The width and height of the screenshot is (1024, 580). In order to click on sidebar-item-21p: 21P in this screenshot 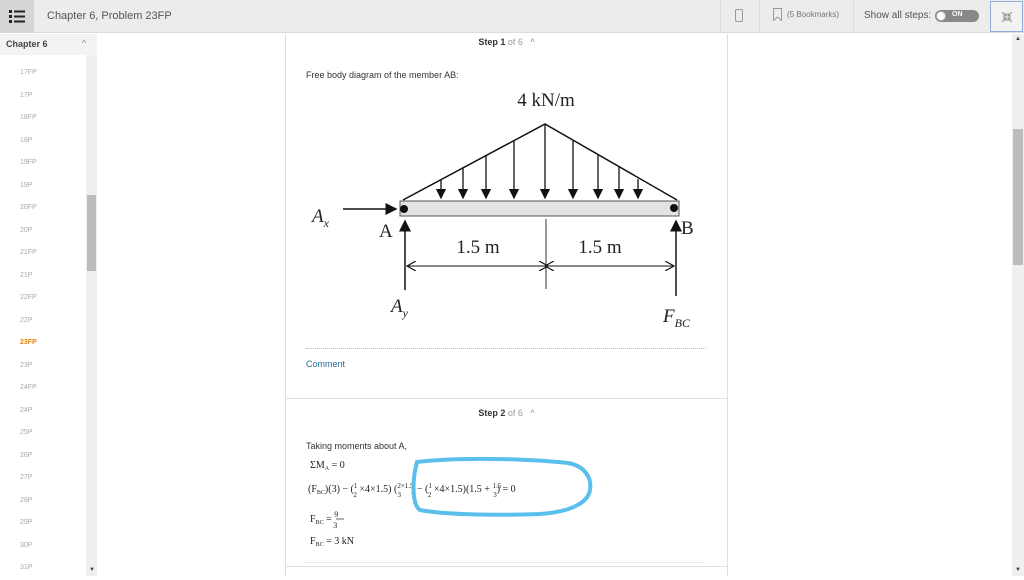, I will do `click(43, 276)`.